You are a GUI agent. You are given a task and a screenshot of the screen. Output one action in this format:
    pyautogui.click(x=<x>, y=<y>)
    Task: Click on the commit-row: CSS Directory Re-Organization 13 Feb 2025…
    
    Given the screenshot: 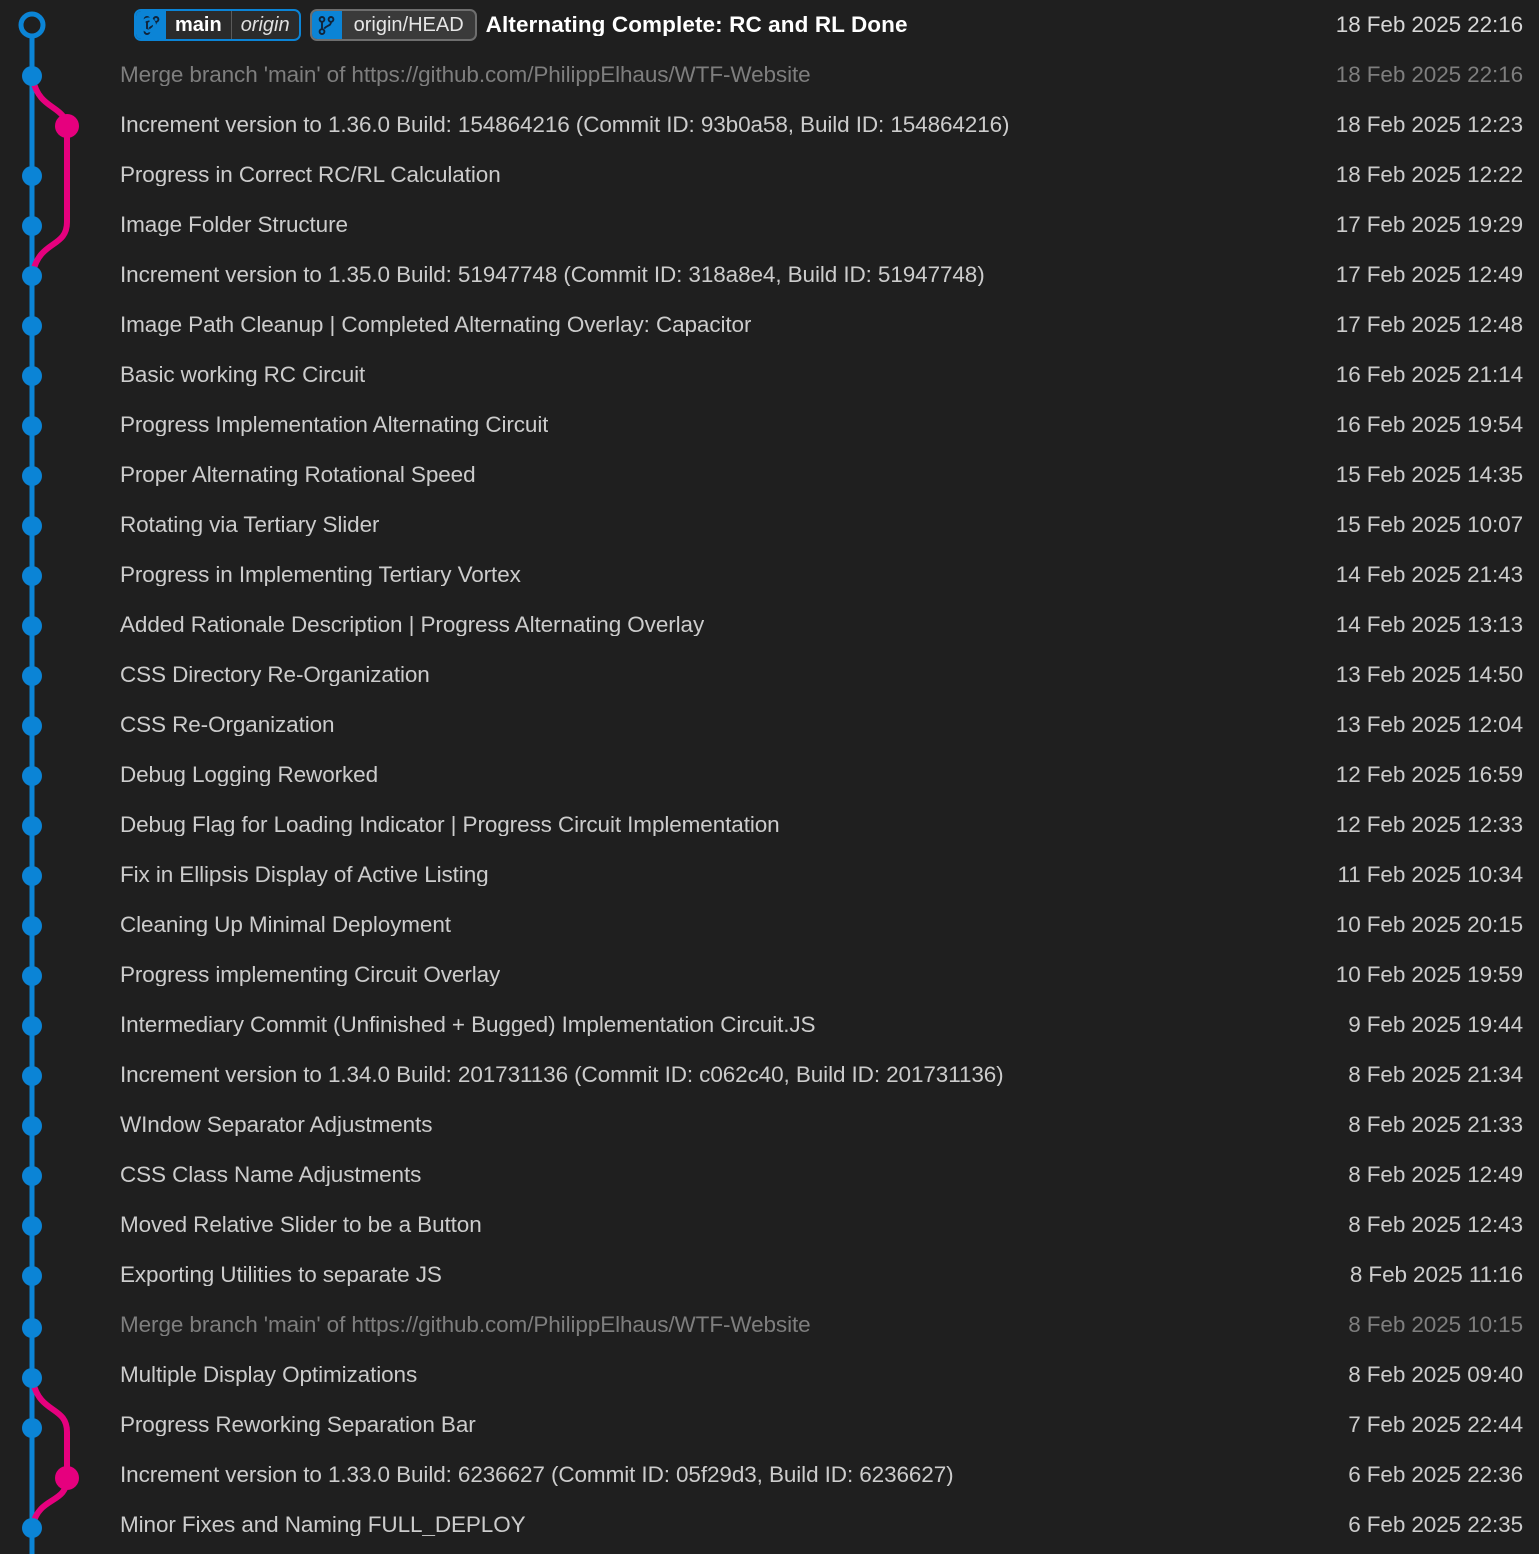 What is the action you would take?
    pyautogui.click(x=769, y=675)
    